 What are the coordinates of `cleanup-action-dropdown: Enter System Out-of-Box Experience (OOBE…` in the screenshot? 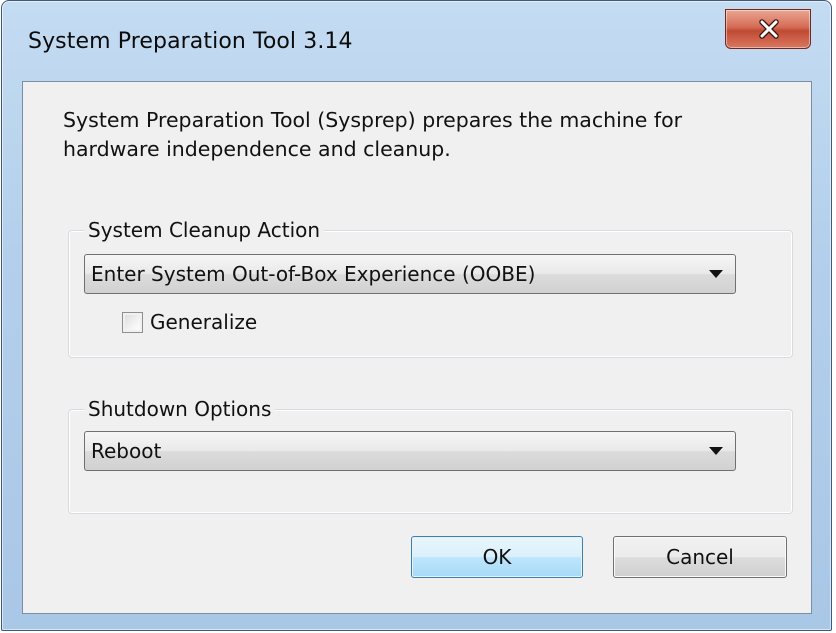 It's located at (410, 274).